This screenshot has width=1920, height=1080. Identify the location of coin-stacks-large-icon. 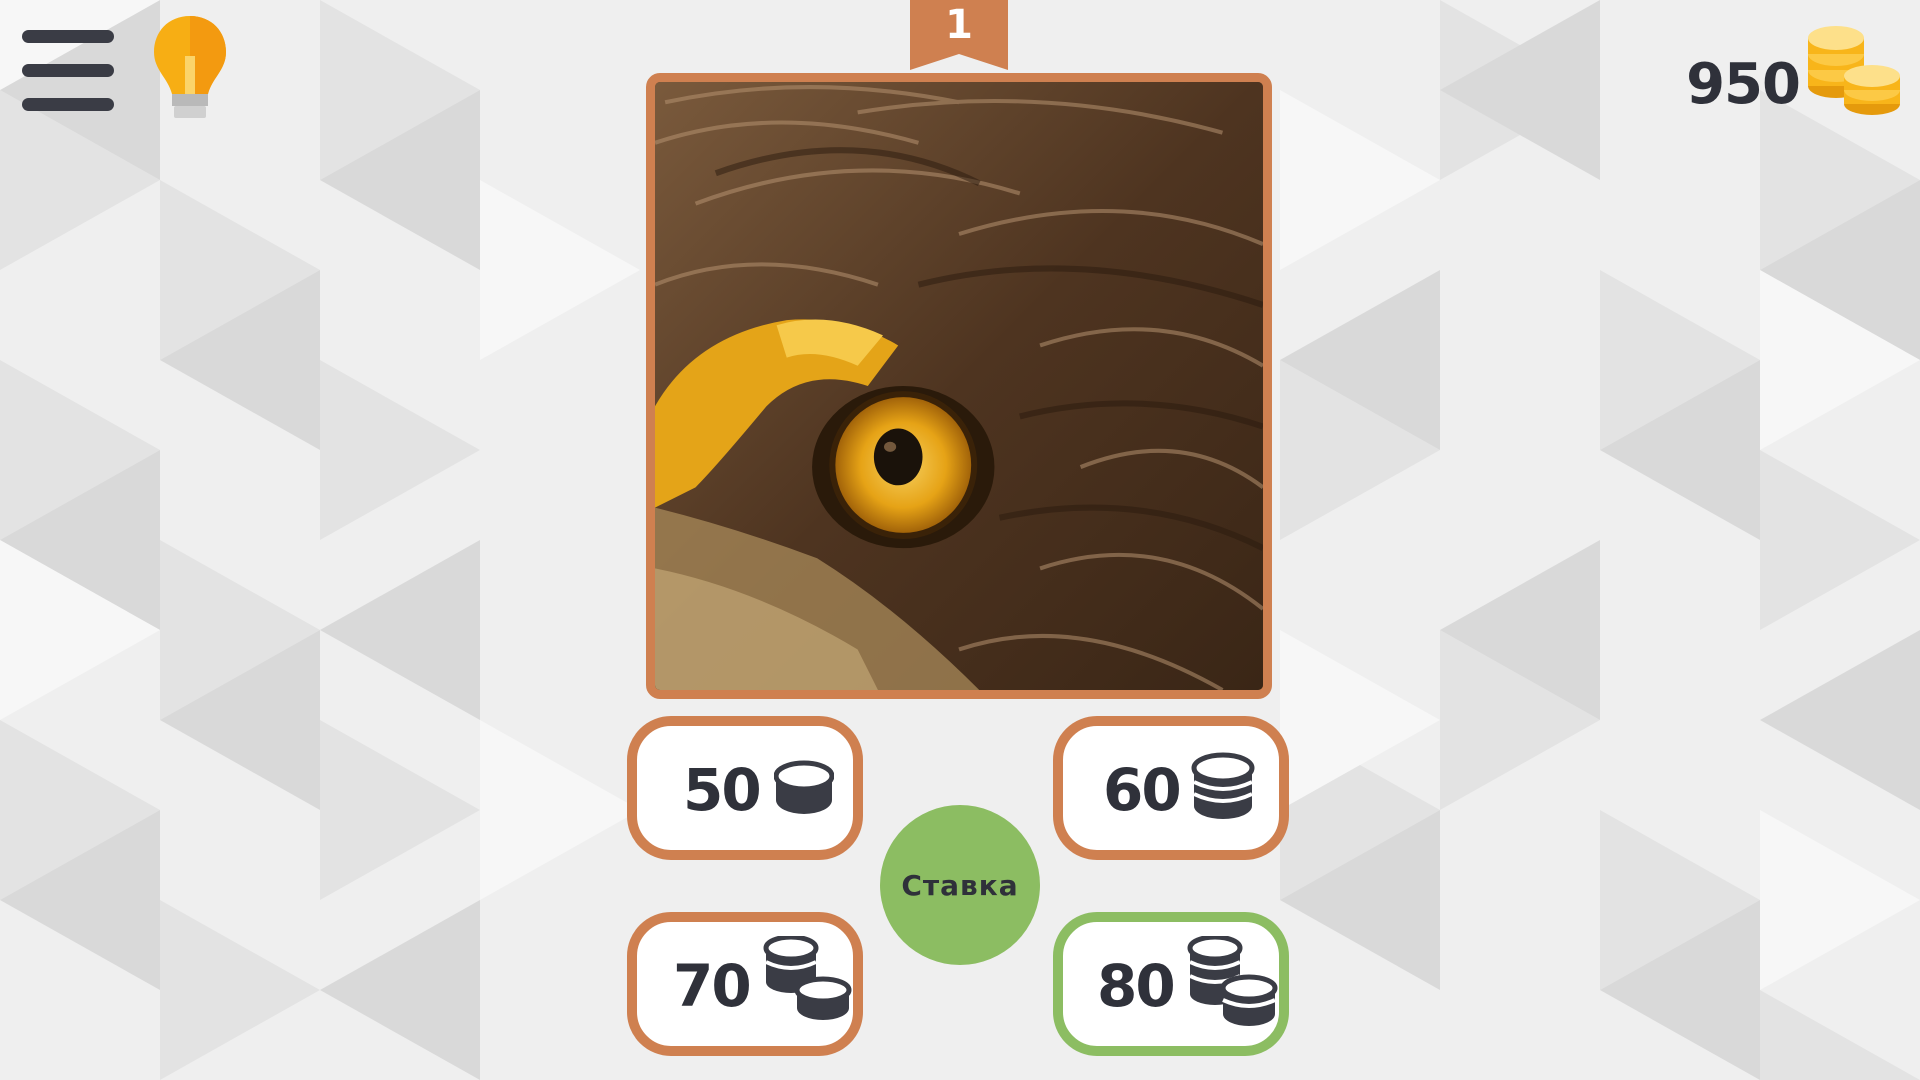
(1232, 981).